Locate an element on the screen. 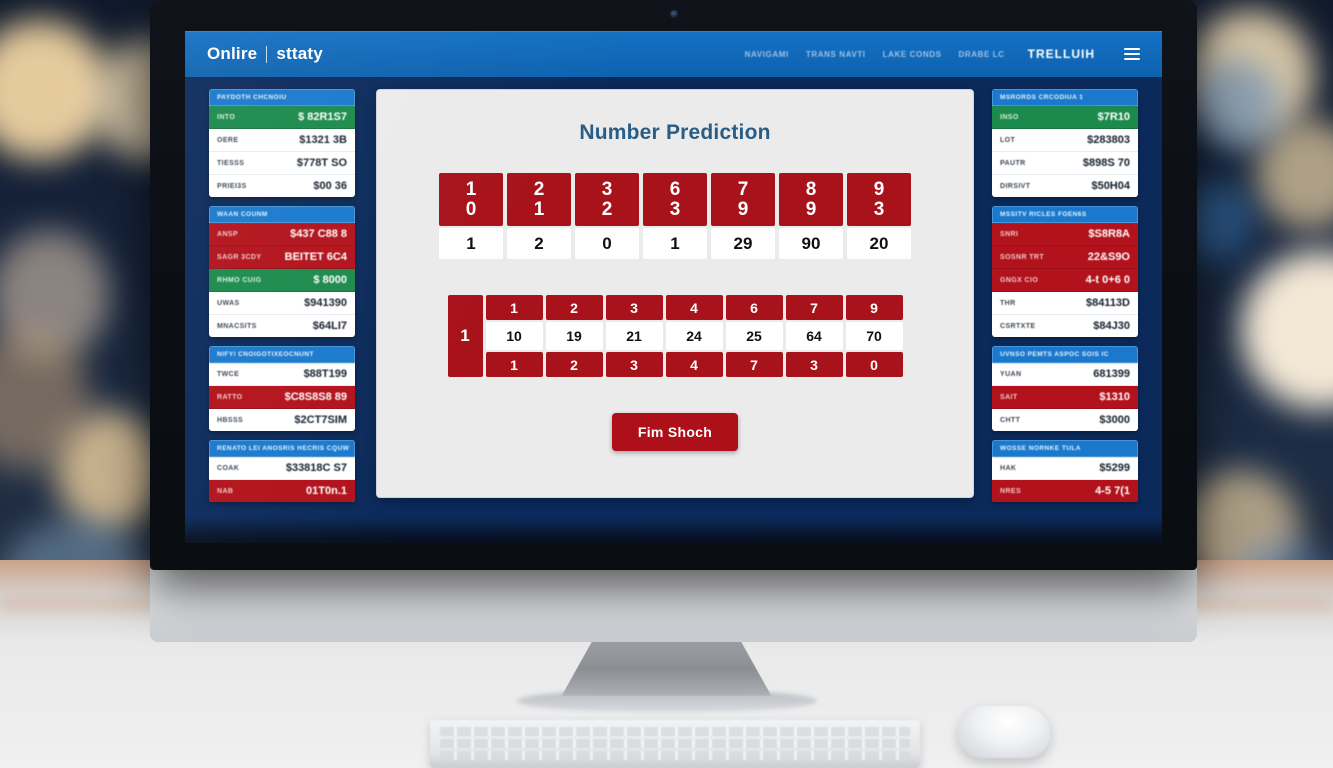 Image resolution: width=1333 pixels, height=768 pixels. stat-row-label: SNRI is located at coordinates (1009, 234).